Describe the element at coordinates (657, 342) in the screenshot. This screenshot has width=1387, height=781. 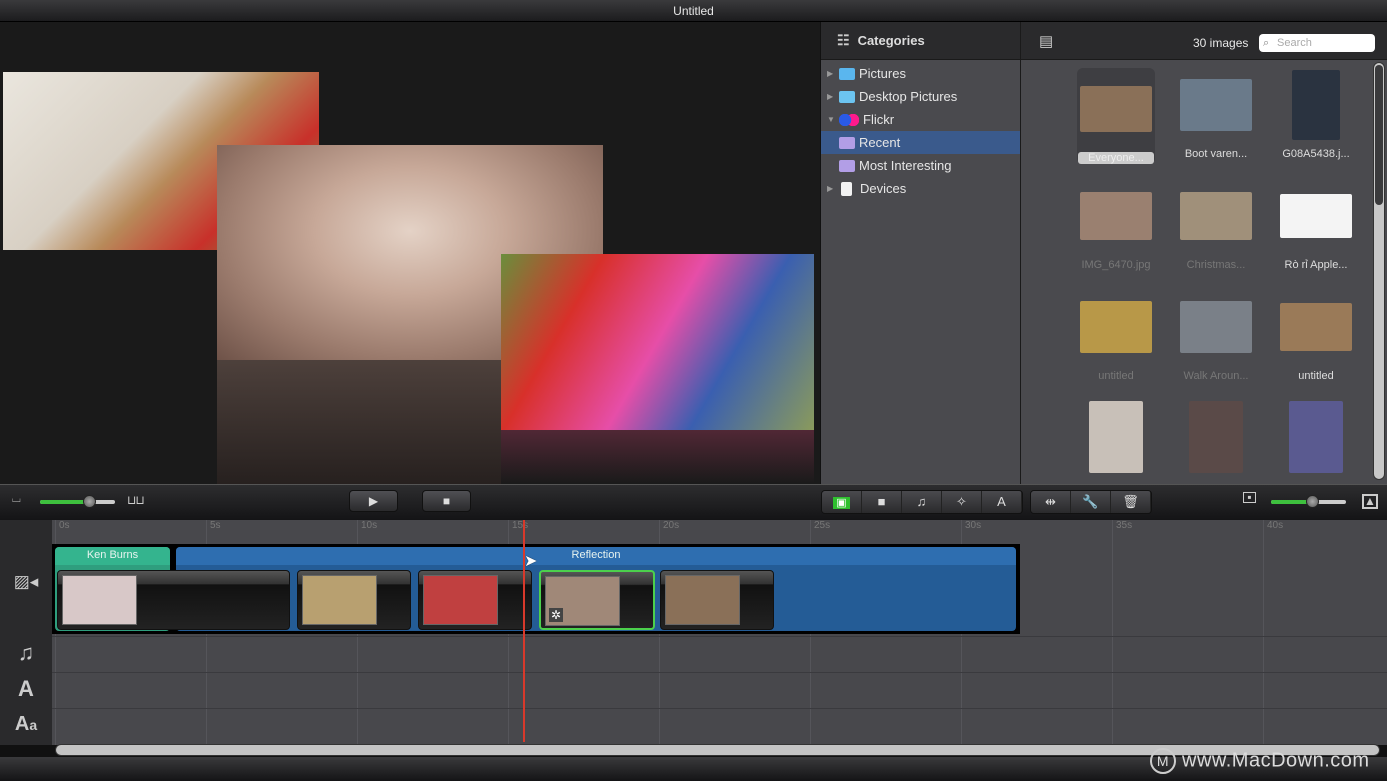
I see `preview-photo-playground` at that location.